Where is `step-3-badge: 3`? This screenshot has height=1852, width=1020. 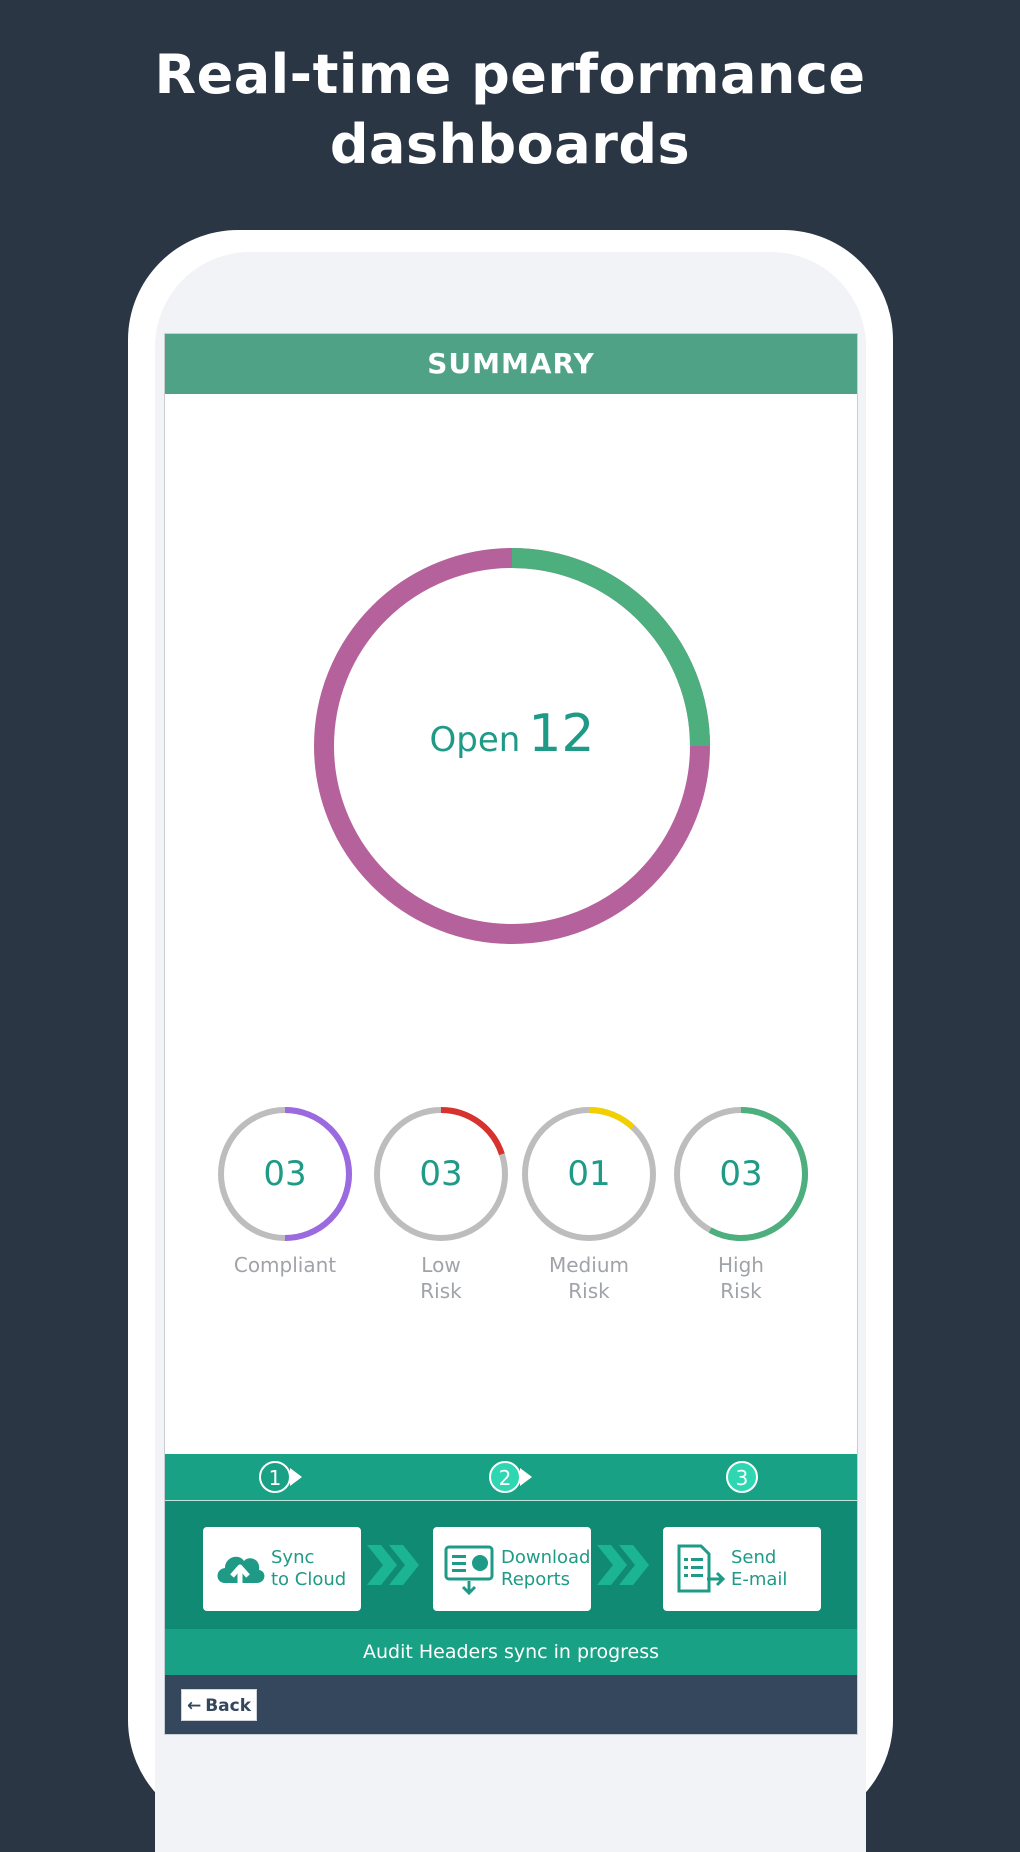
step-3-badge: 3 is located at coordinates (742, 1477).